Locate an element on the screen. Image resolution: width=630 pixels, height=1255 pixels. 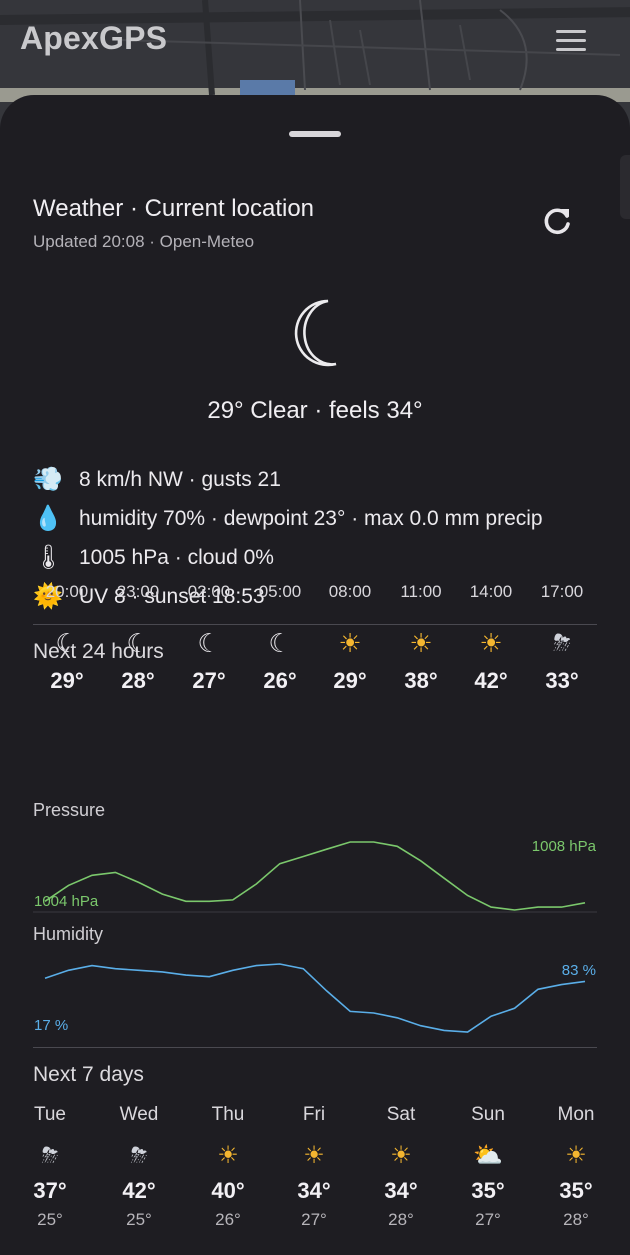
wind-icon: 💨 is located at coordinates (48, 479).